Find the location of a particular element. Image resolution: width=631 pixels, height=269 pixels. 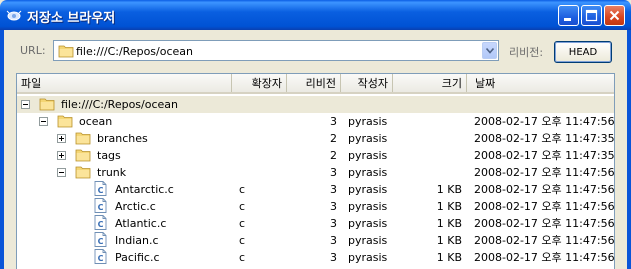

minimize-icon is located at coordinates (567, 19).